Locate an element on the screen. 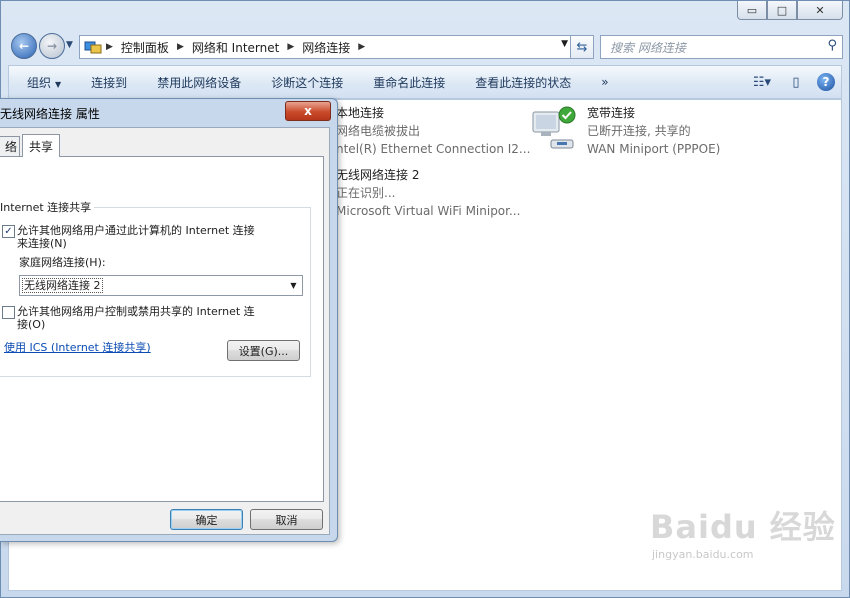 This screenshot has width=850, height=598. help-icon: ? is located at coordinates (826, 82).